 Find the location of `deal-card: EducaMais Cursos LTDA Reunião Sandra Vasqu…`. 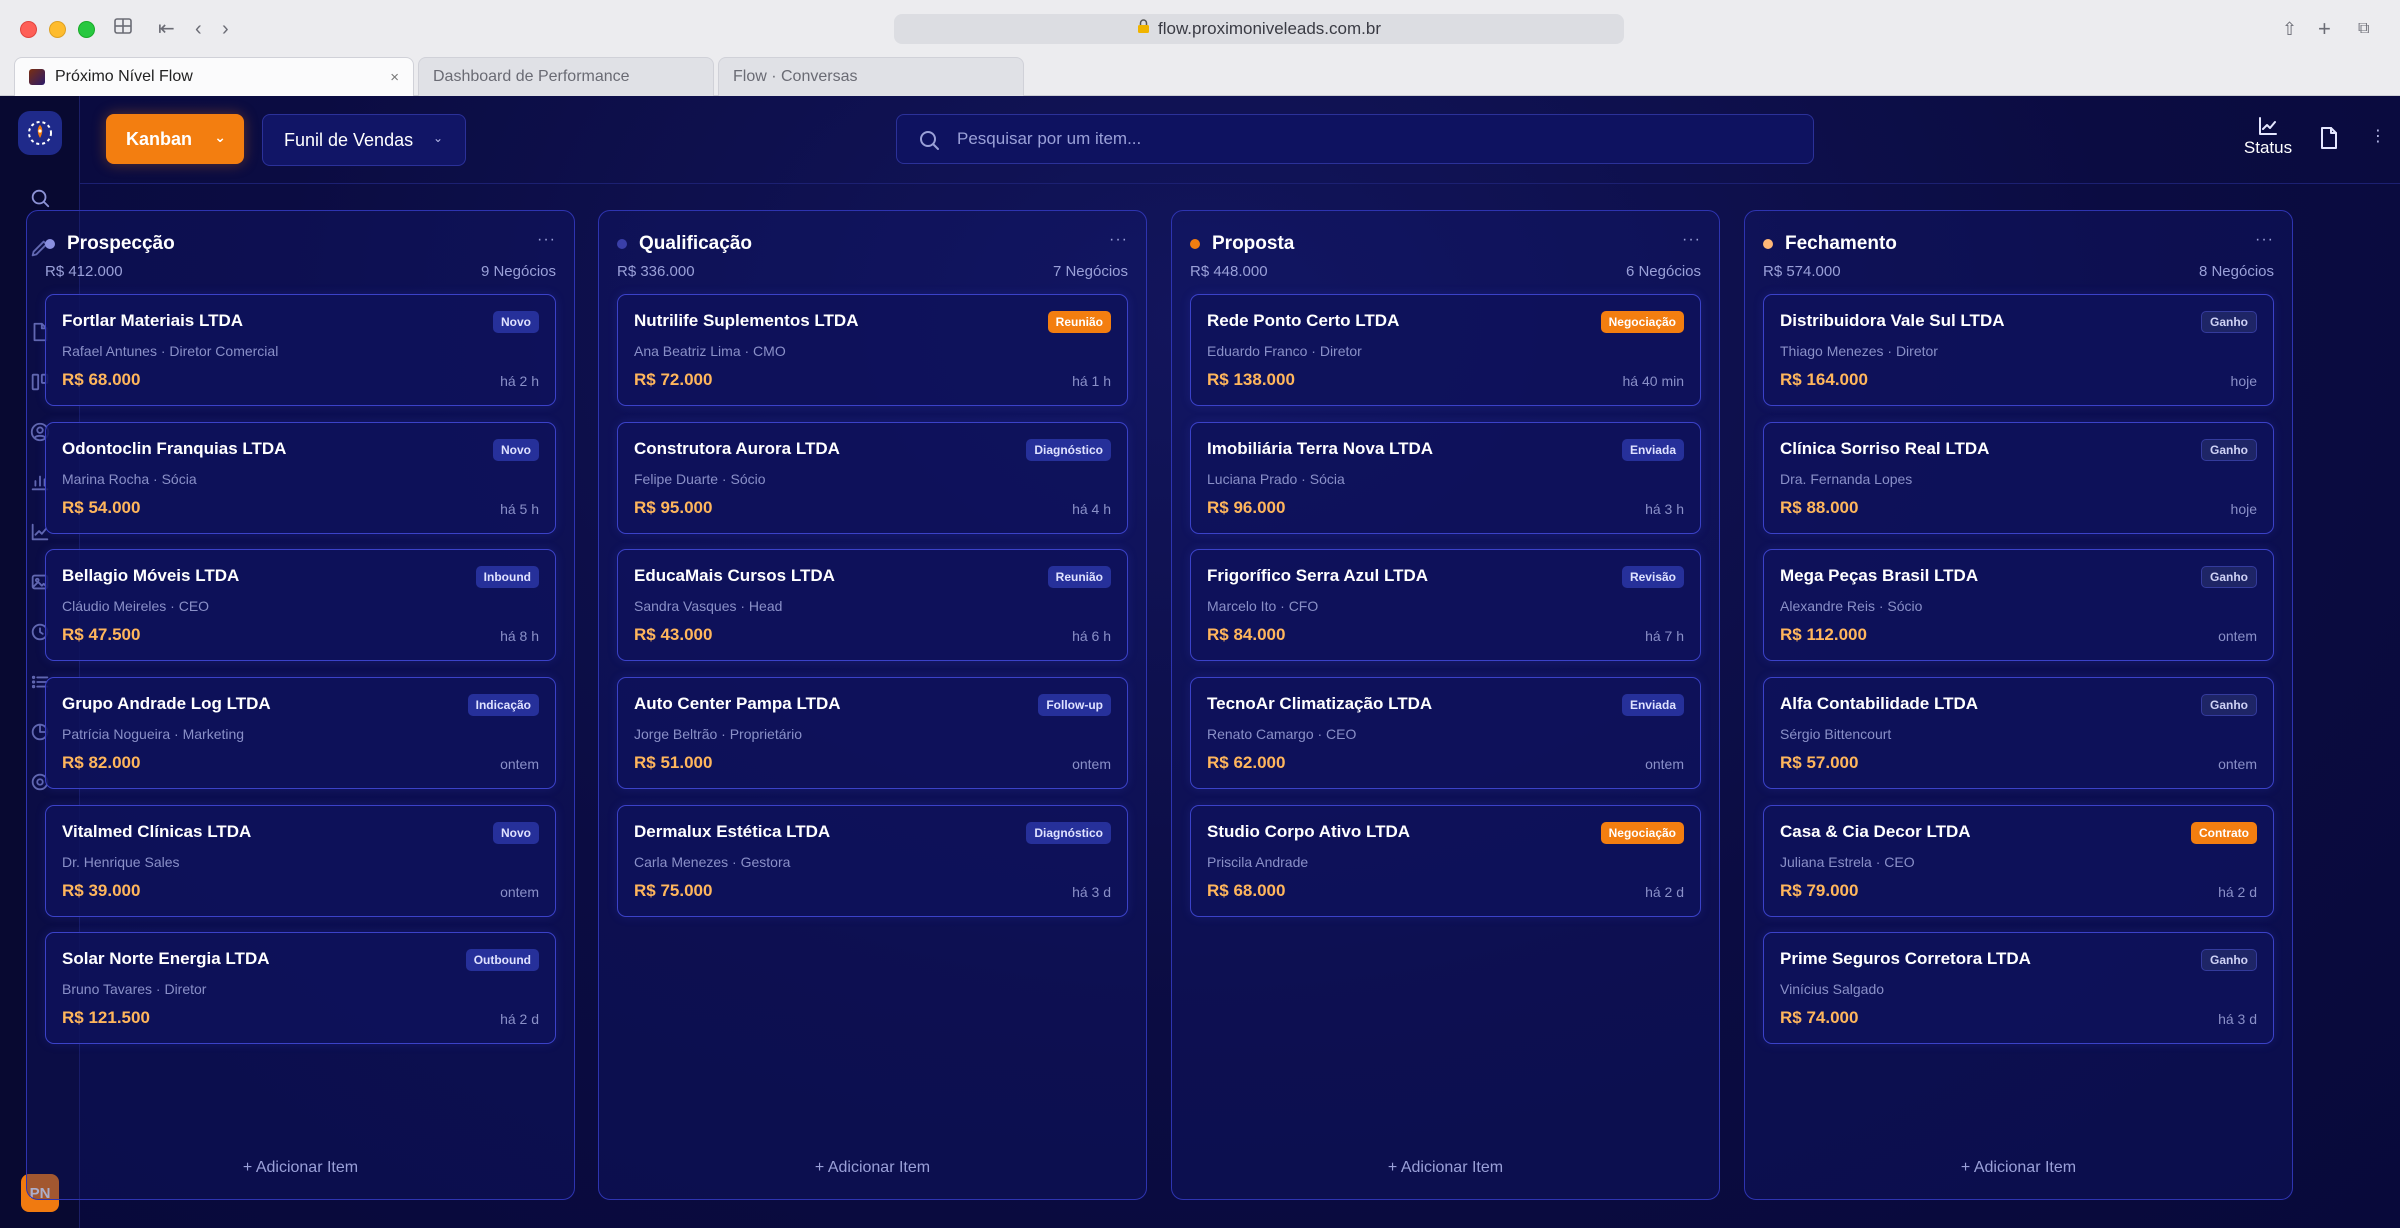

deal-card: EducaMais Cursos LTDA Reunião Sandra Vasqu… is located at coordinates (872, 605).